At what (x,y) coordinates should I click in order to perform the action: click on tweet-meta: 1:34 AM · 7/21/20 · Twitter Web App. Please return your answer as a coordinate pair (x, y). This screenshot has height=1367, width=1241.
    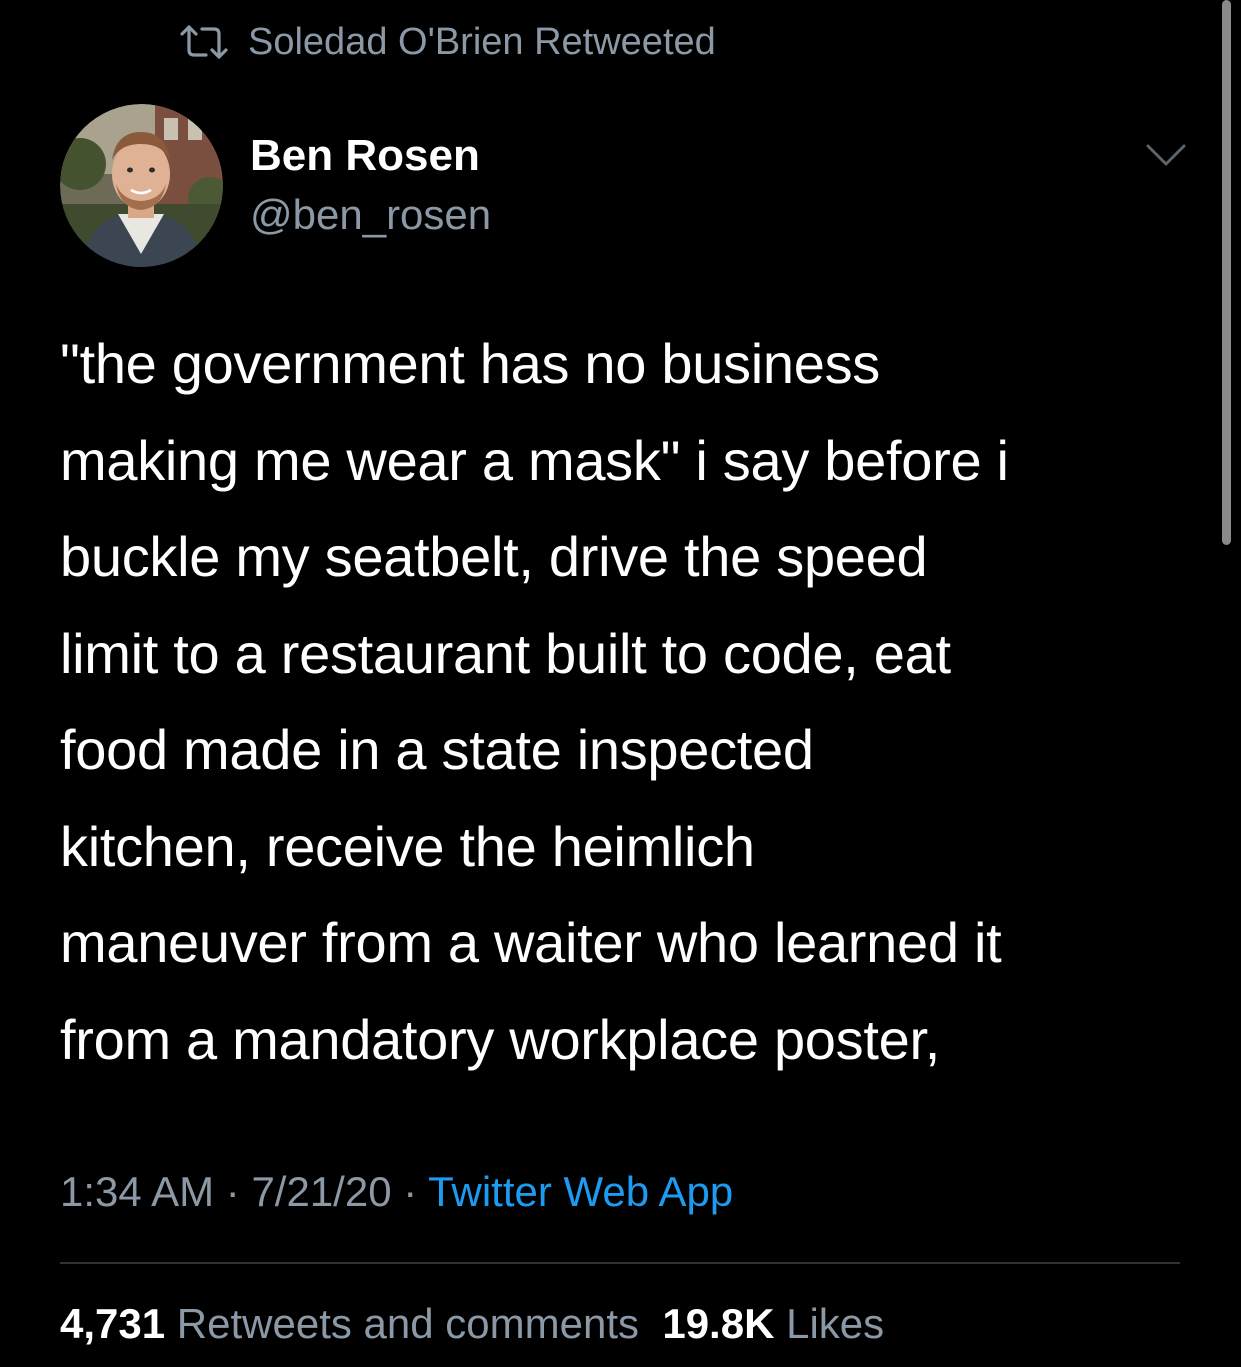
    Looking at the image, I should click on (396, 1192).